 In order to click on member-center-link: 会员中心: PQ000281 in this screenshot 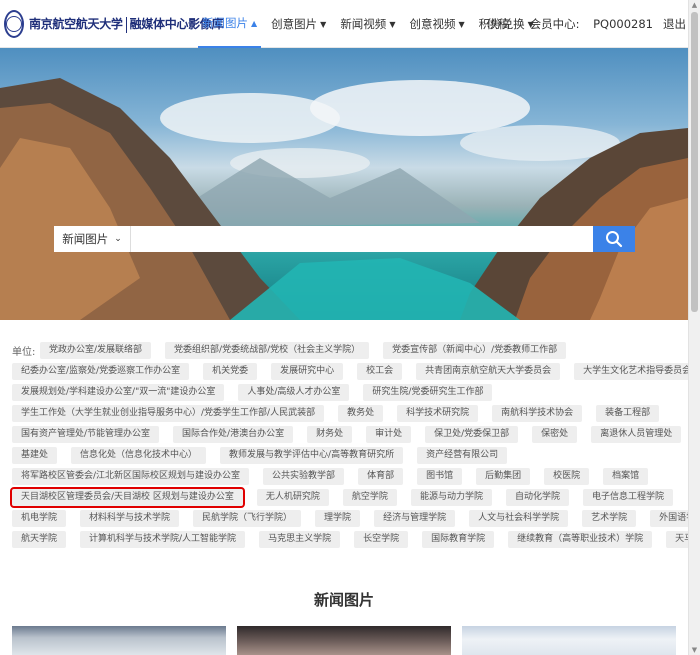, I will do `click(586, 24)`.